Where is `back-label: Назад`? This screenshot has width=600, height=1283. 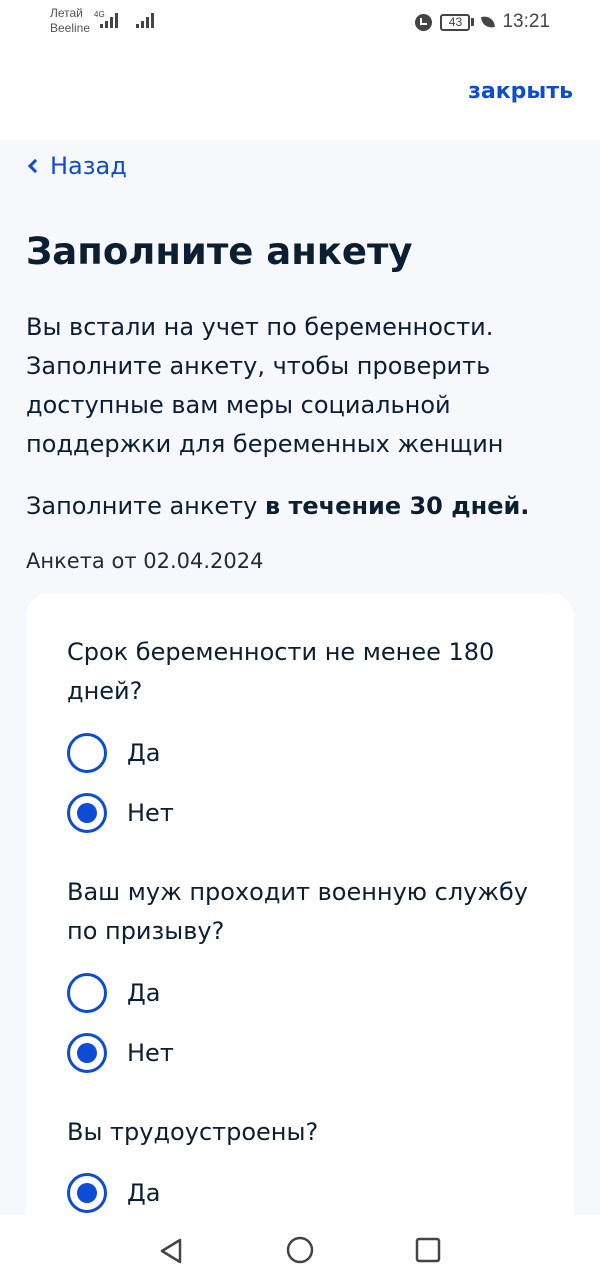 back-label: Назад is located at coordinates (88, 166).